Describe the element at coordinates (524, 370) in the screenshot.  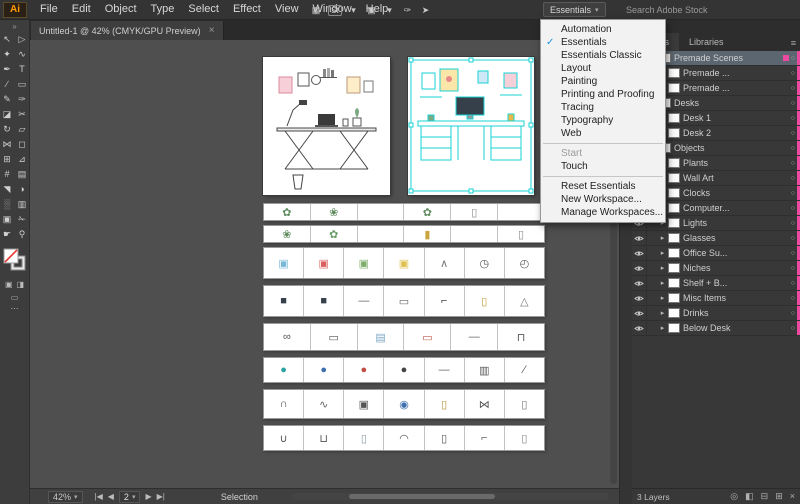
I see `symbol-cell: ∕` at that location.